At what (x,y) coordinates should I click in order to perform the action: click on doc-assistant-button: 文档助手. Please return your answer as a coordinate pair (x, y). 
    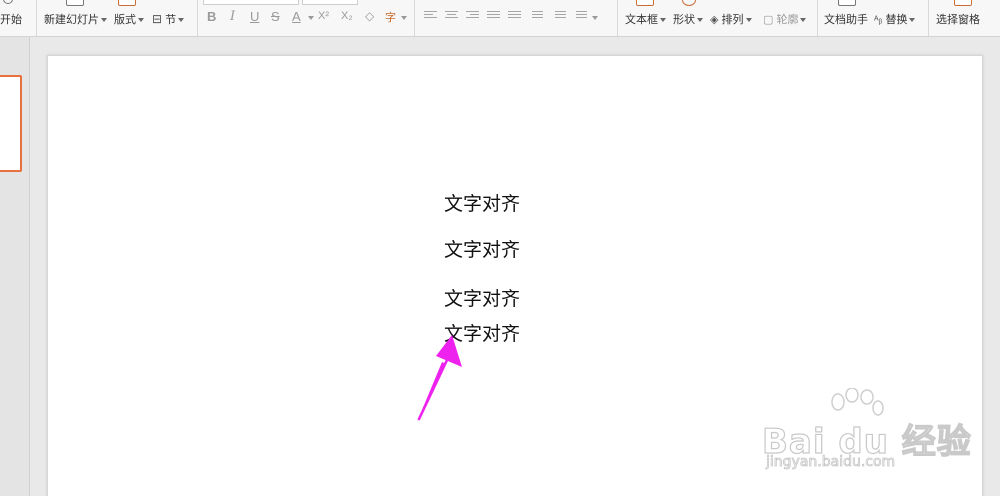
    Looking at the image, I should click on (847, 18).